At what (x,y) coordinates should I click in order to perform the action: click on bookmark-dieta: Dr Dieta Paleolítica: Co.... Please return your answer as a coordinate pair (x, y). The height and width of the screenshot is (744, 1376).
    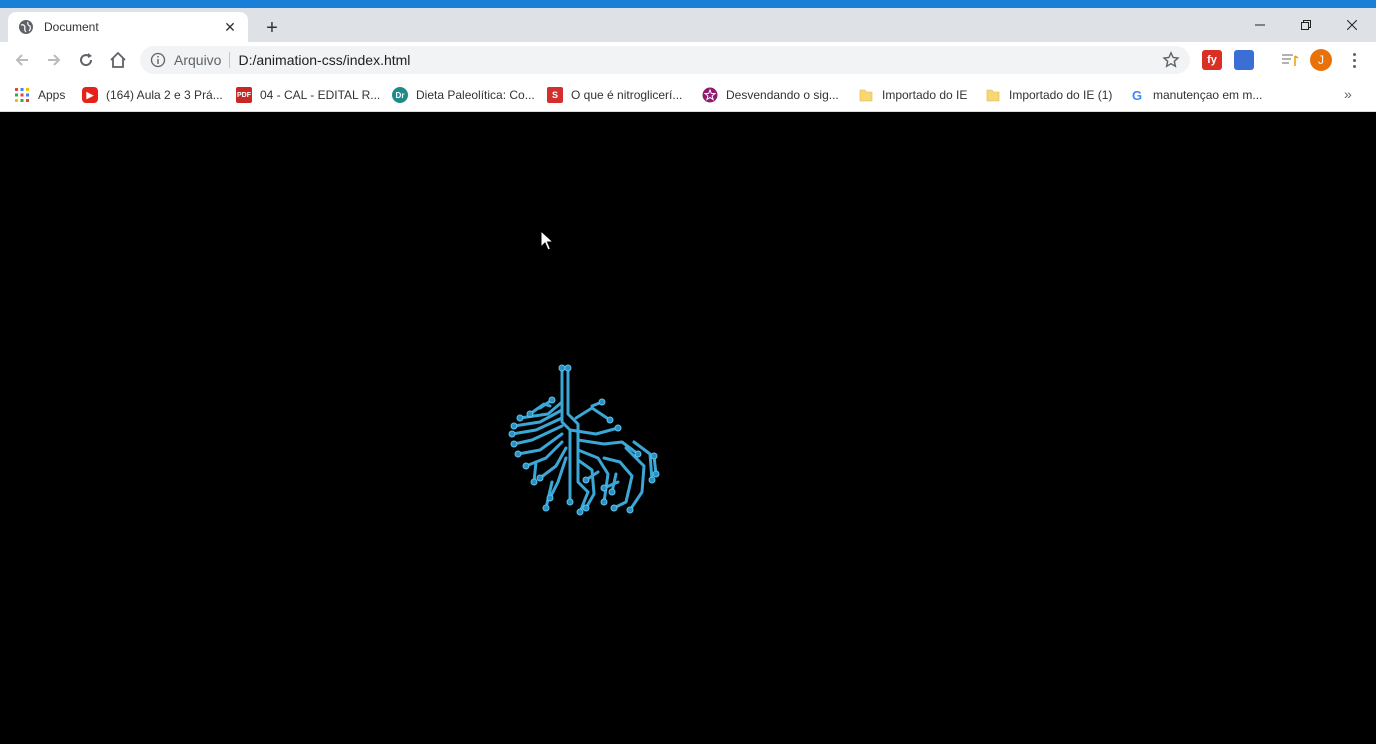
    Looking at the image, I should click on (463, 95).